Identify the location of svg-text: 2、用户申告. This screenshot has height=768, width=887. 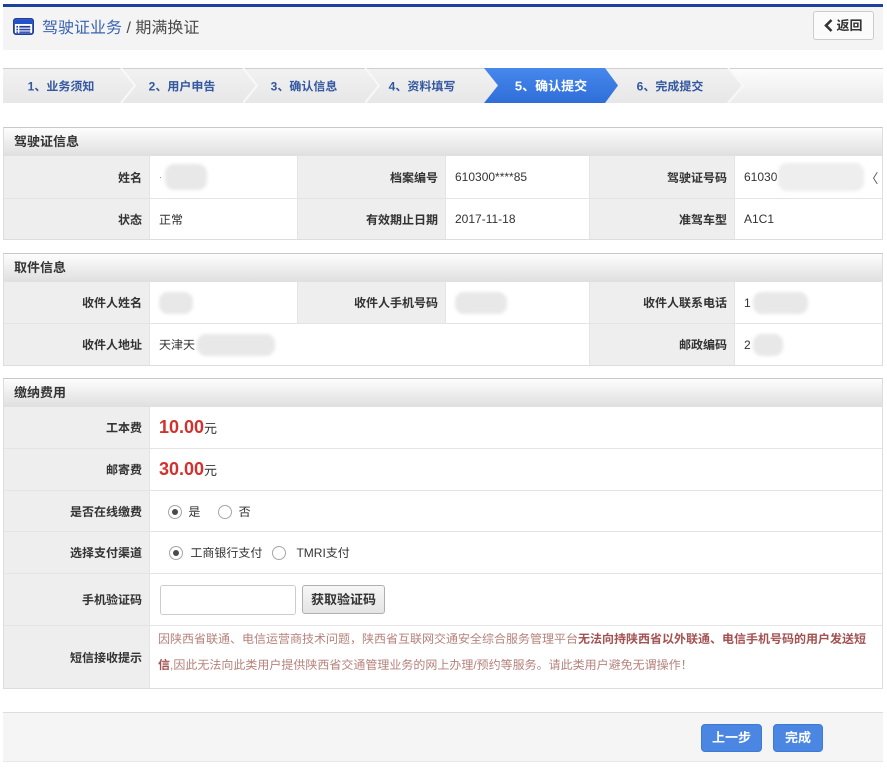
(182, 87).